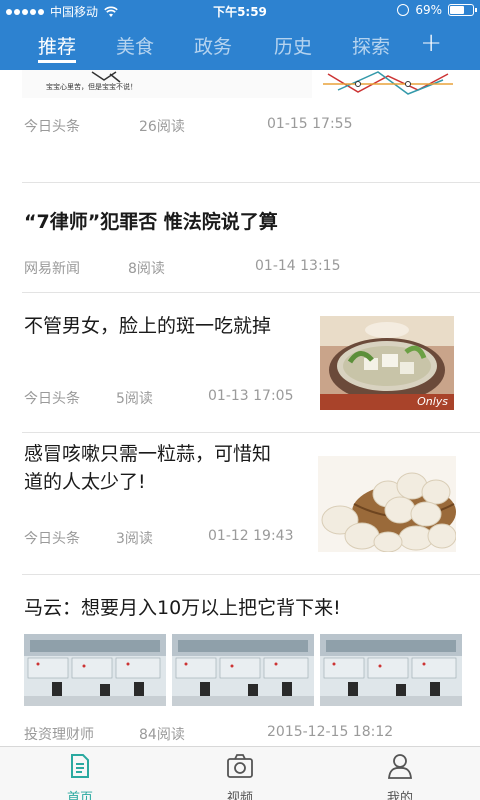  What do you see at coordinates (240, 47) in the screenshot?
I see `category-tabs: 推荐 美食 政务 历史 探索 +` at bounding box center [240, 47].